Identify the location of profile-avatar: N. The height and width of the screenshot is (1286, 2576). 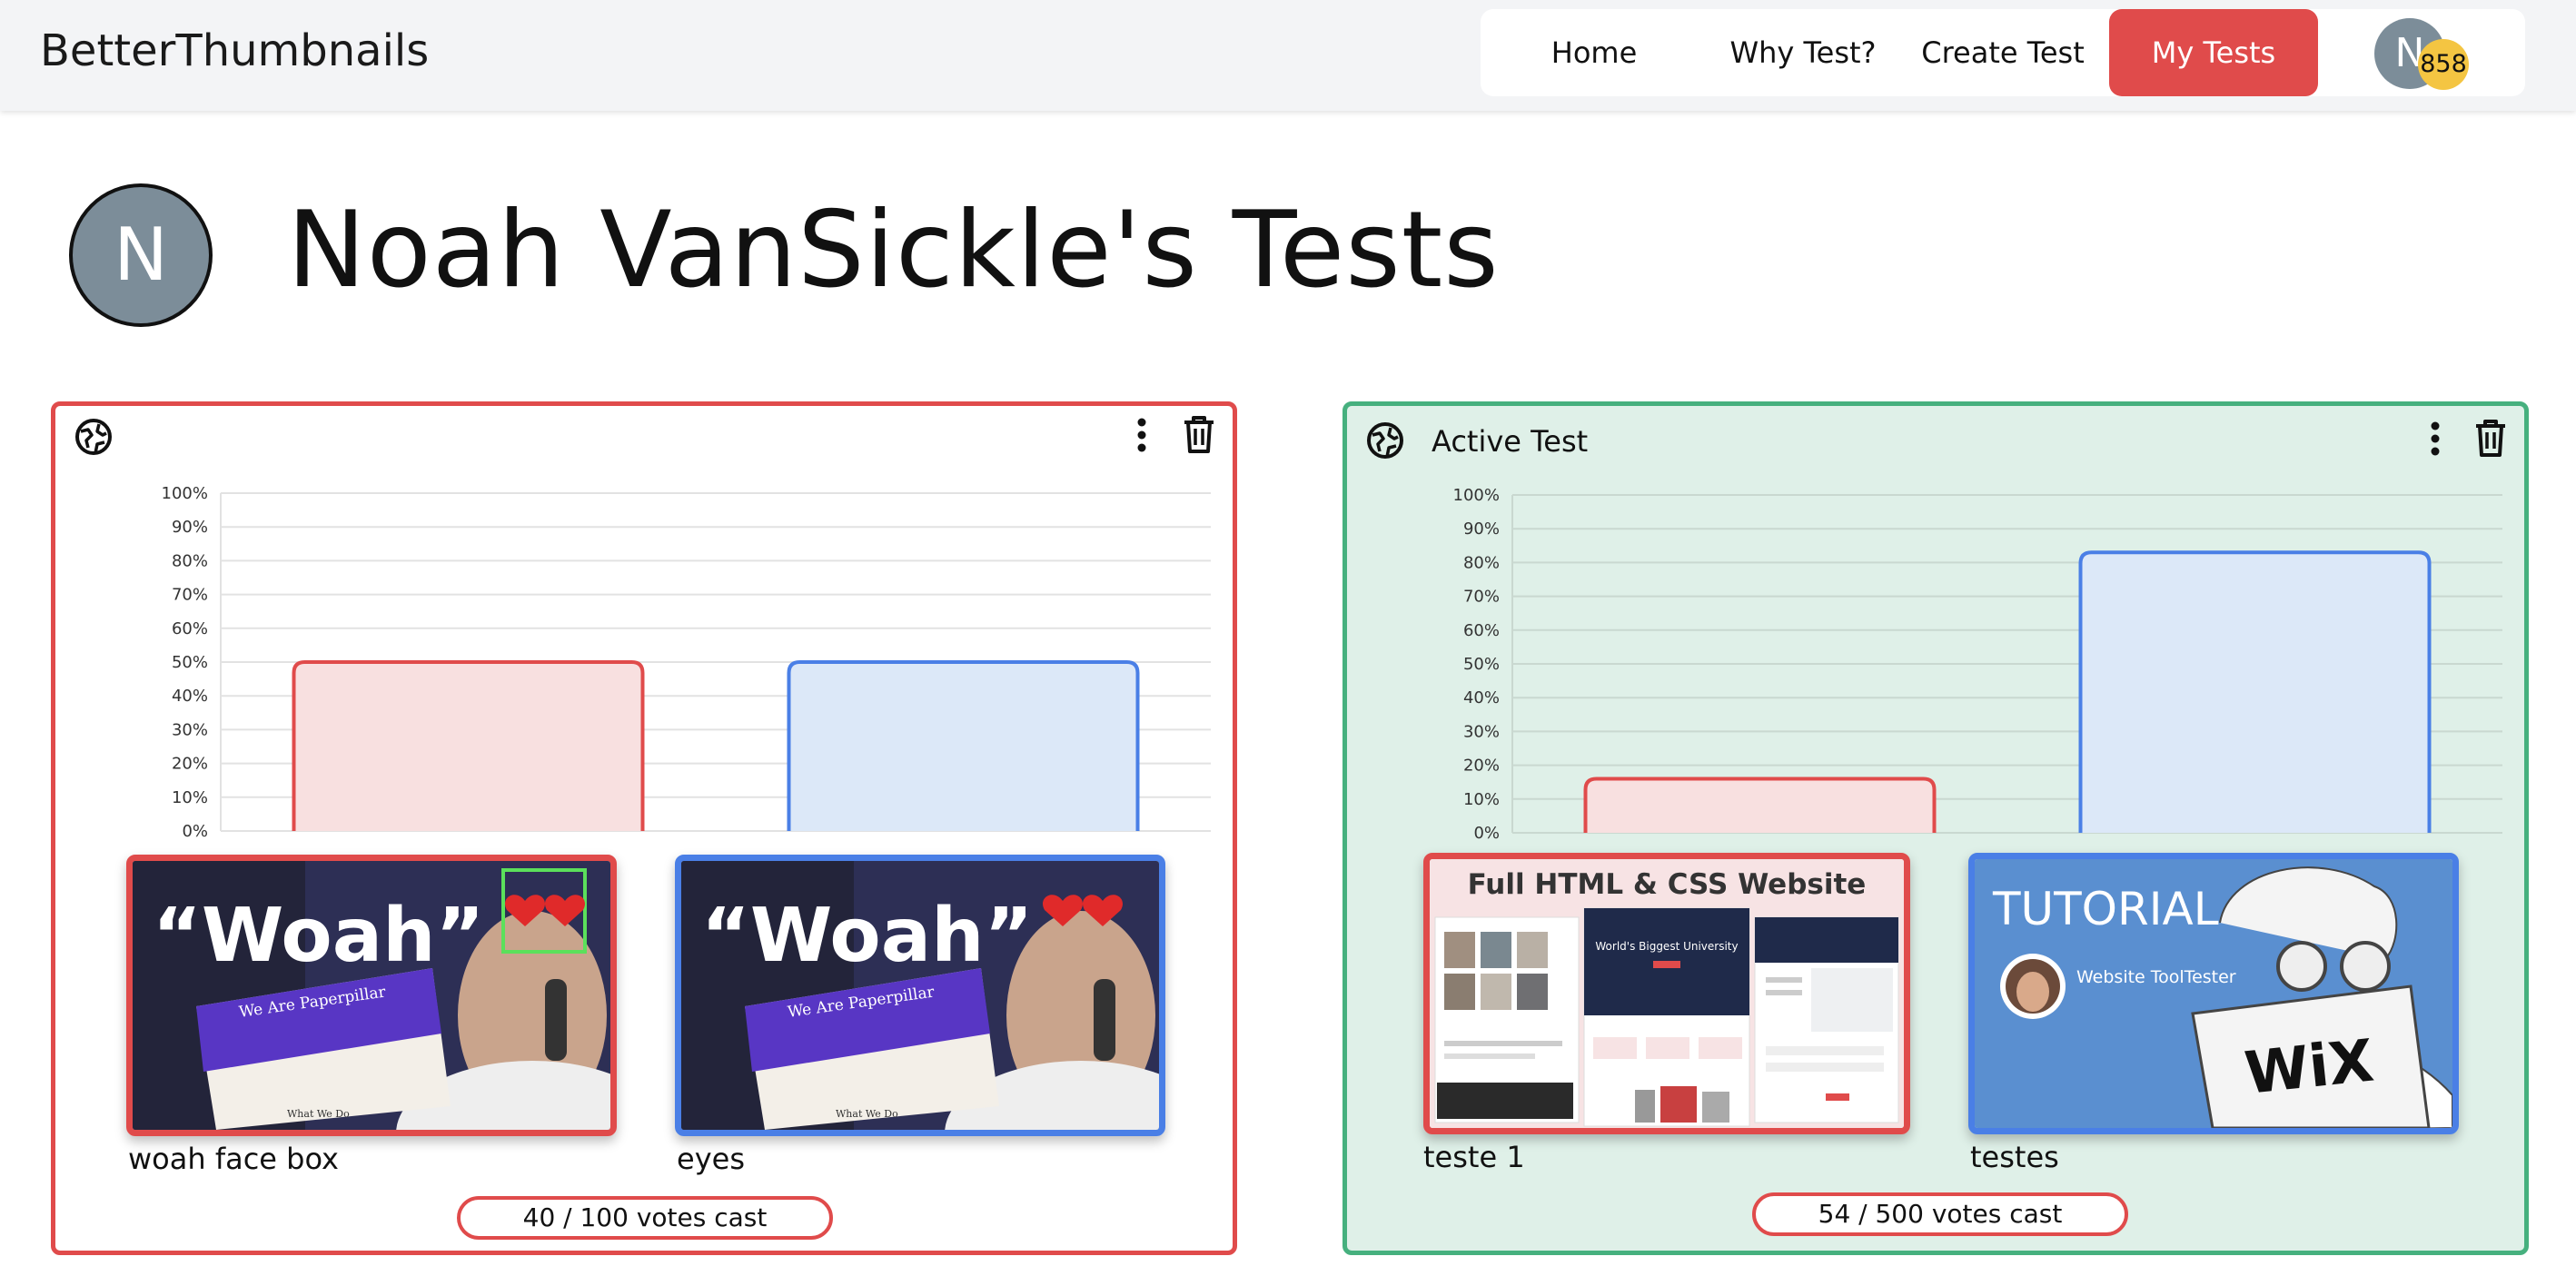
(141, 255).